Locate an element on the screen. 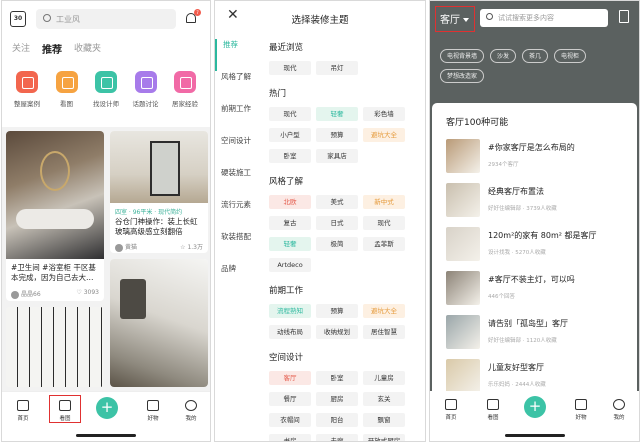 Image resolution: width=641 pixels, height=442 pixels. heart-icon: ♡ is located at coordinates (78, 292).